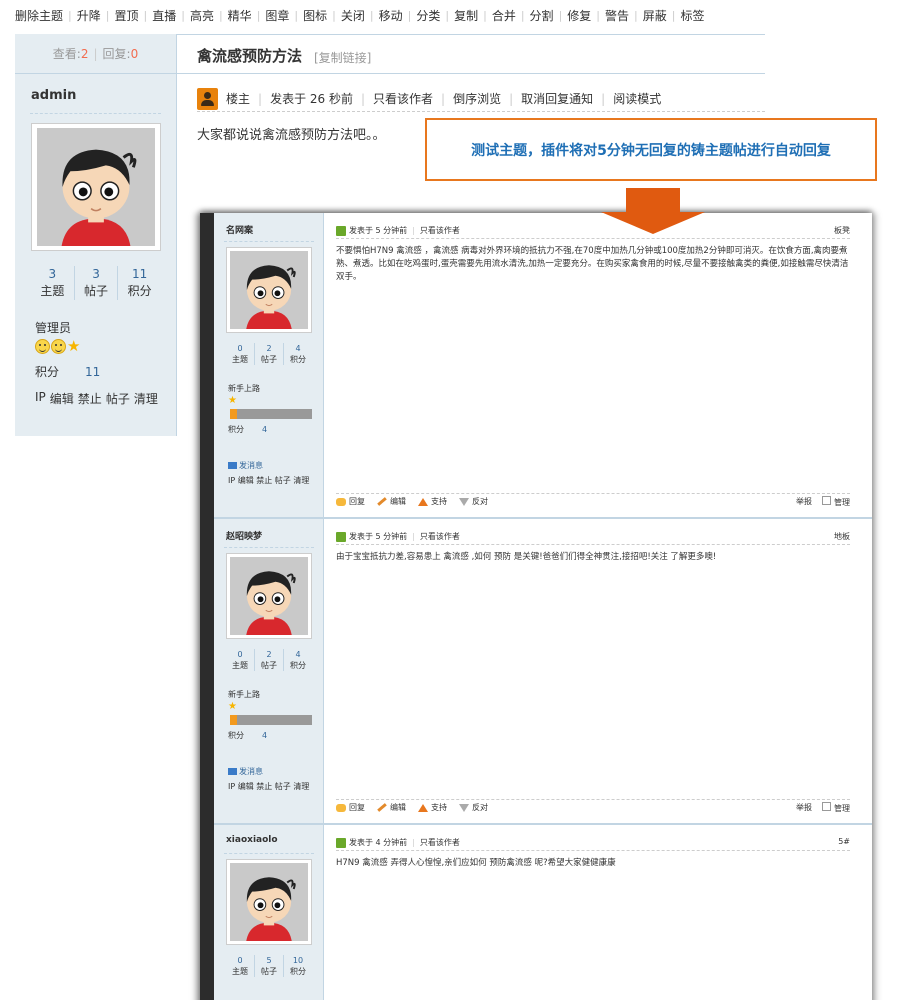 The width and height of the screenshot is (900, 1000). What do you see at coordinates (842, 230) in the screenshot?
I see `floor-label: 板凳` at bounding box center [842, 230].